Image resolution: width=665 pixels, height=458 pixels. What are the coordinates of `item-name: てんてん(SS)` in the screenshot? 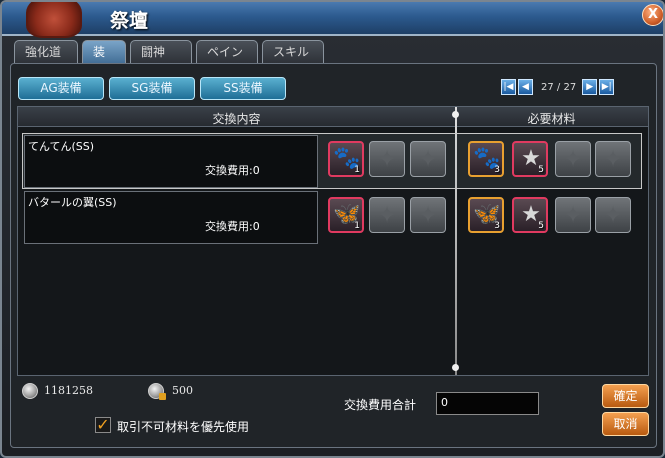 It's located at (61, 146).